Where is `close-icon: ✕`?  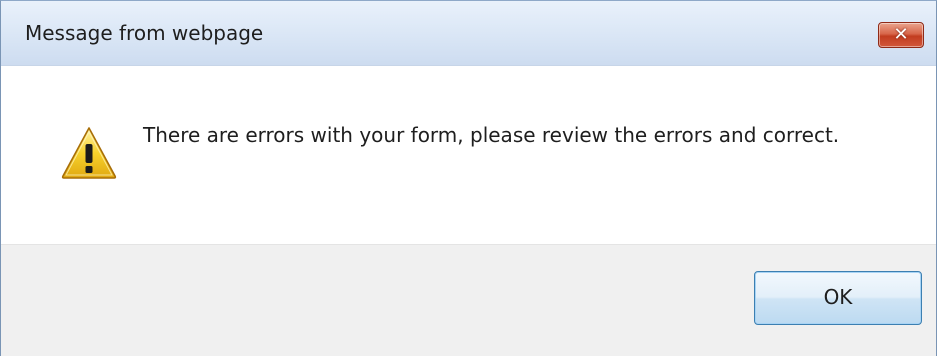 close-icon: ✕ is located at coordinates (901, 34).